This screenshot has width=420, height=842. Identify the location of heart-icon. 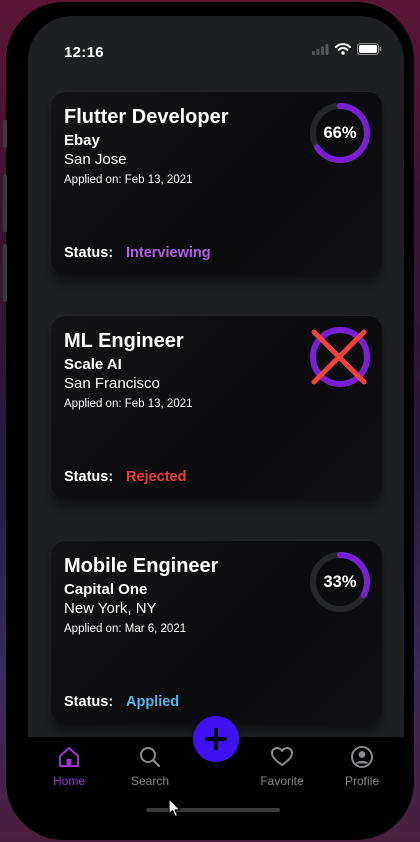
(282, 757).